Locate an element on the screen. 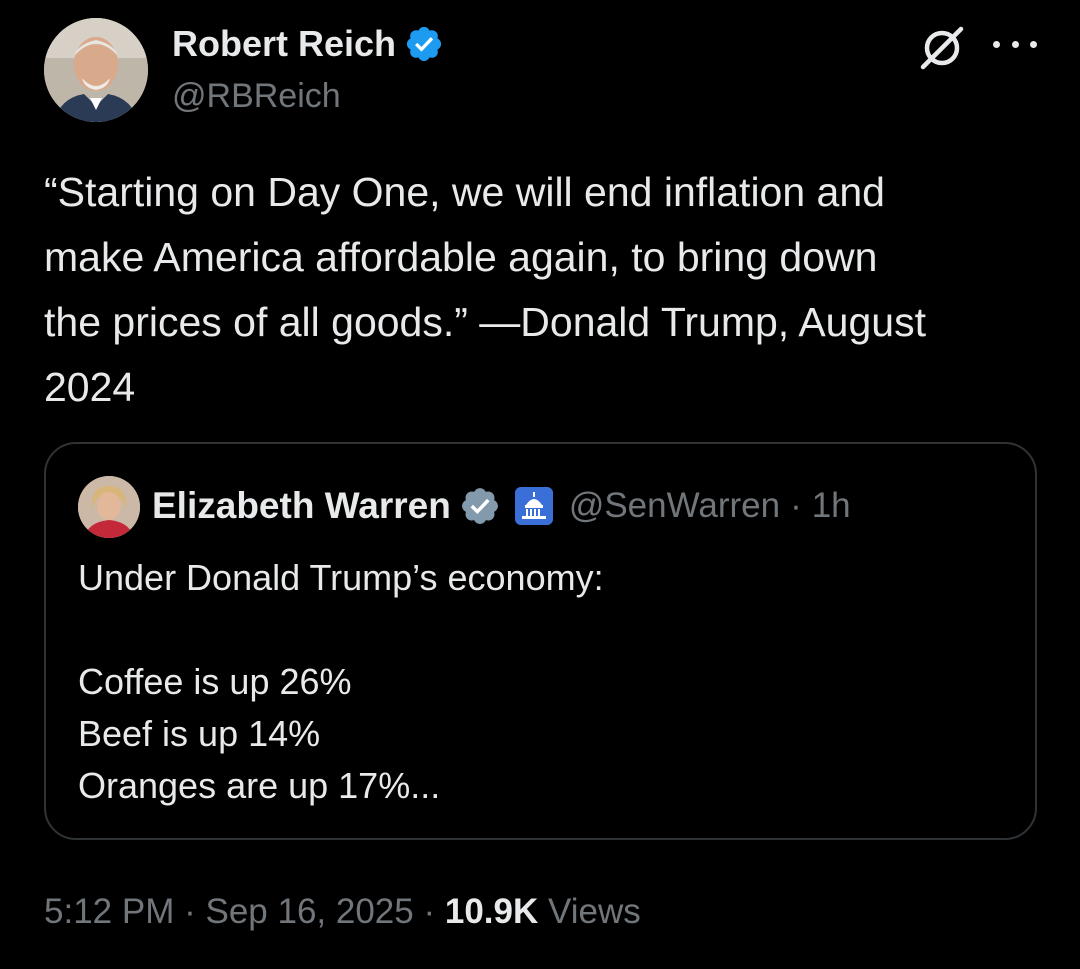  government-verified-icon is located at coordinates (480, 506).